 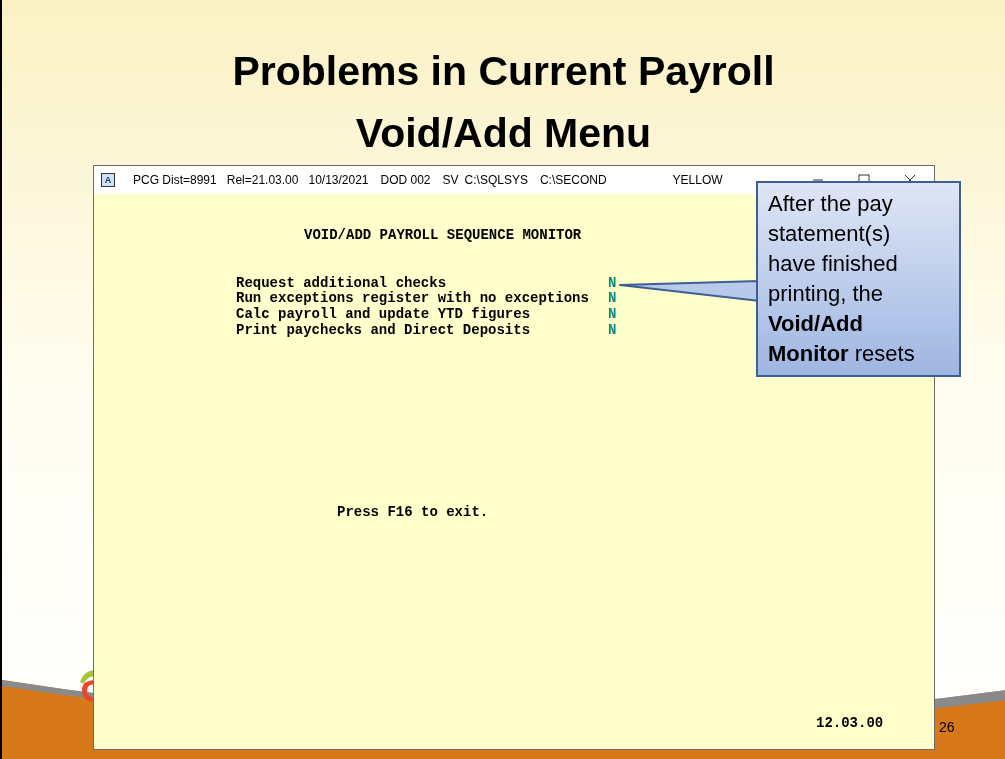 What do you see at coordinates (573, 180) in the screenshot?
I see `title-text: C:\SECOND` at bounding box center [573, 180].